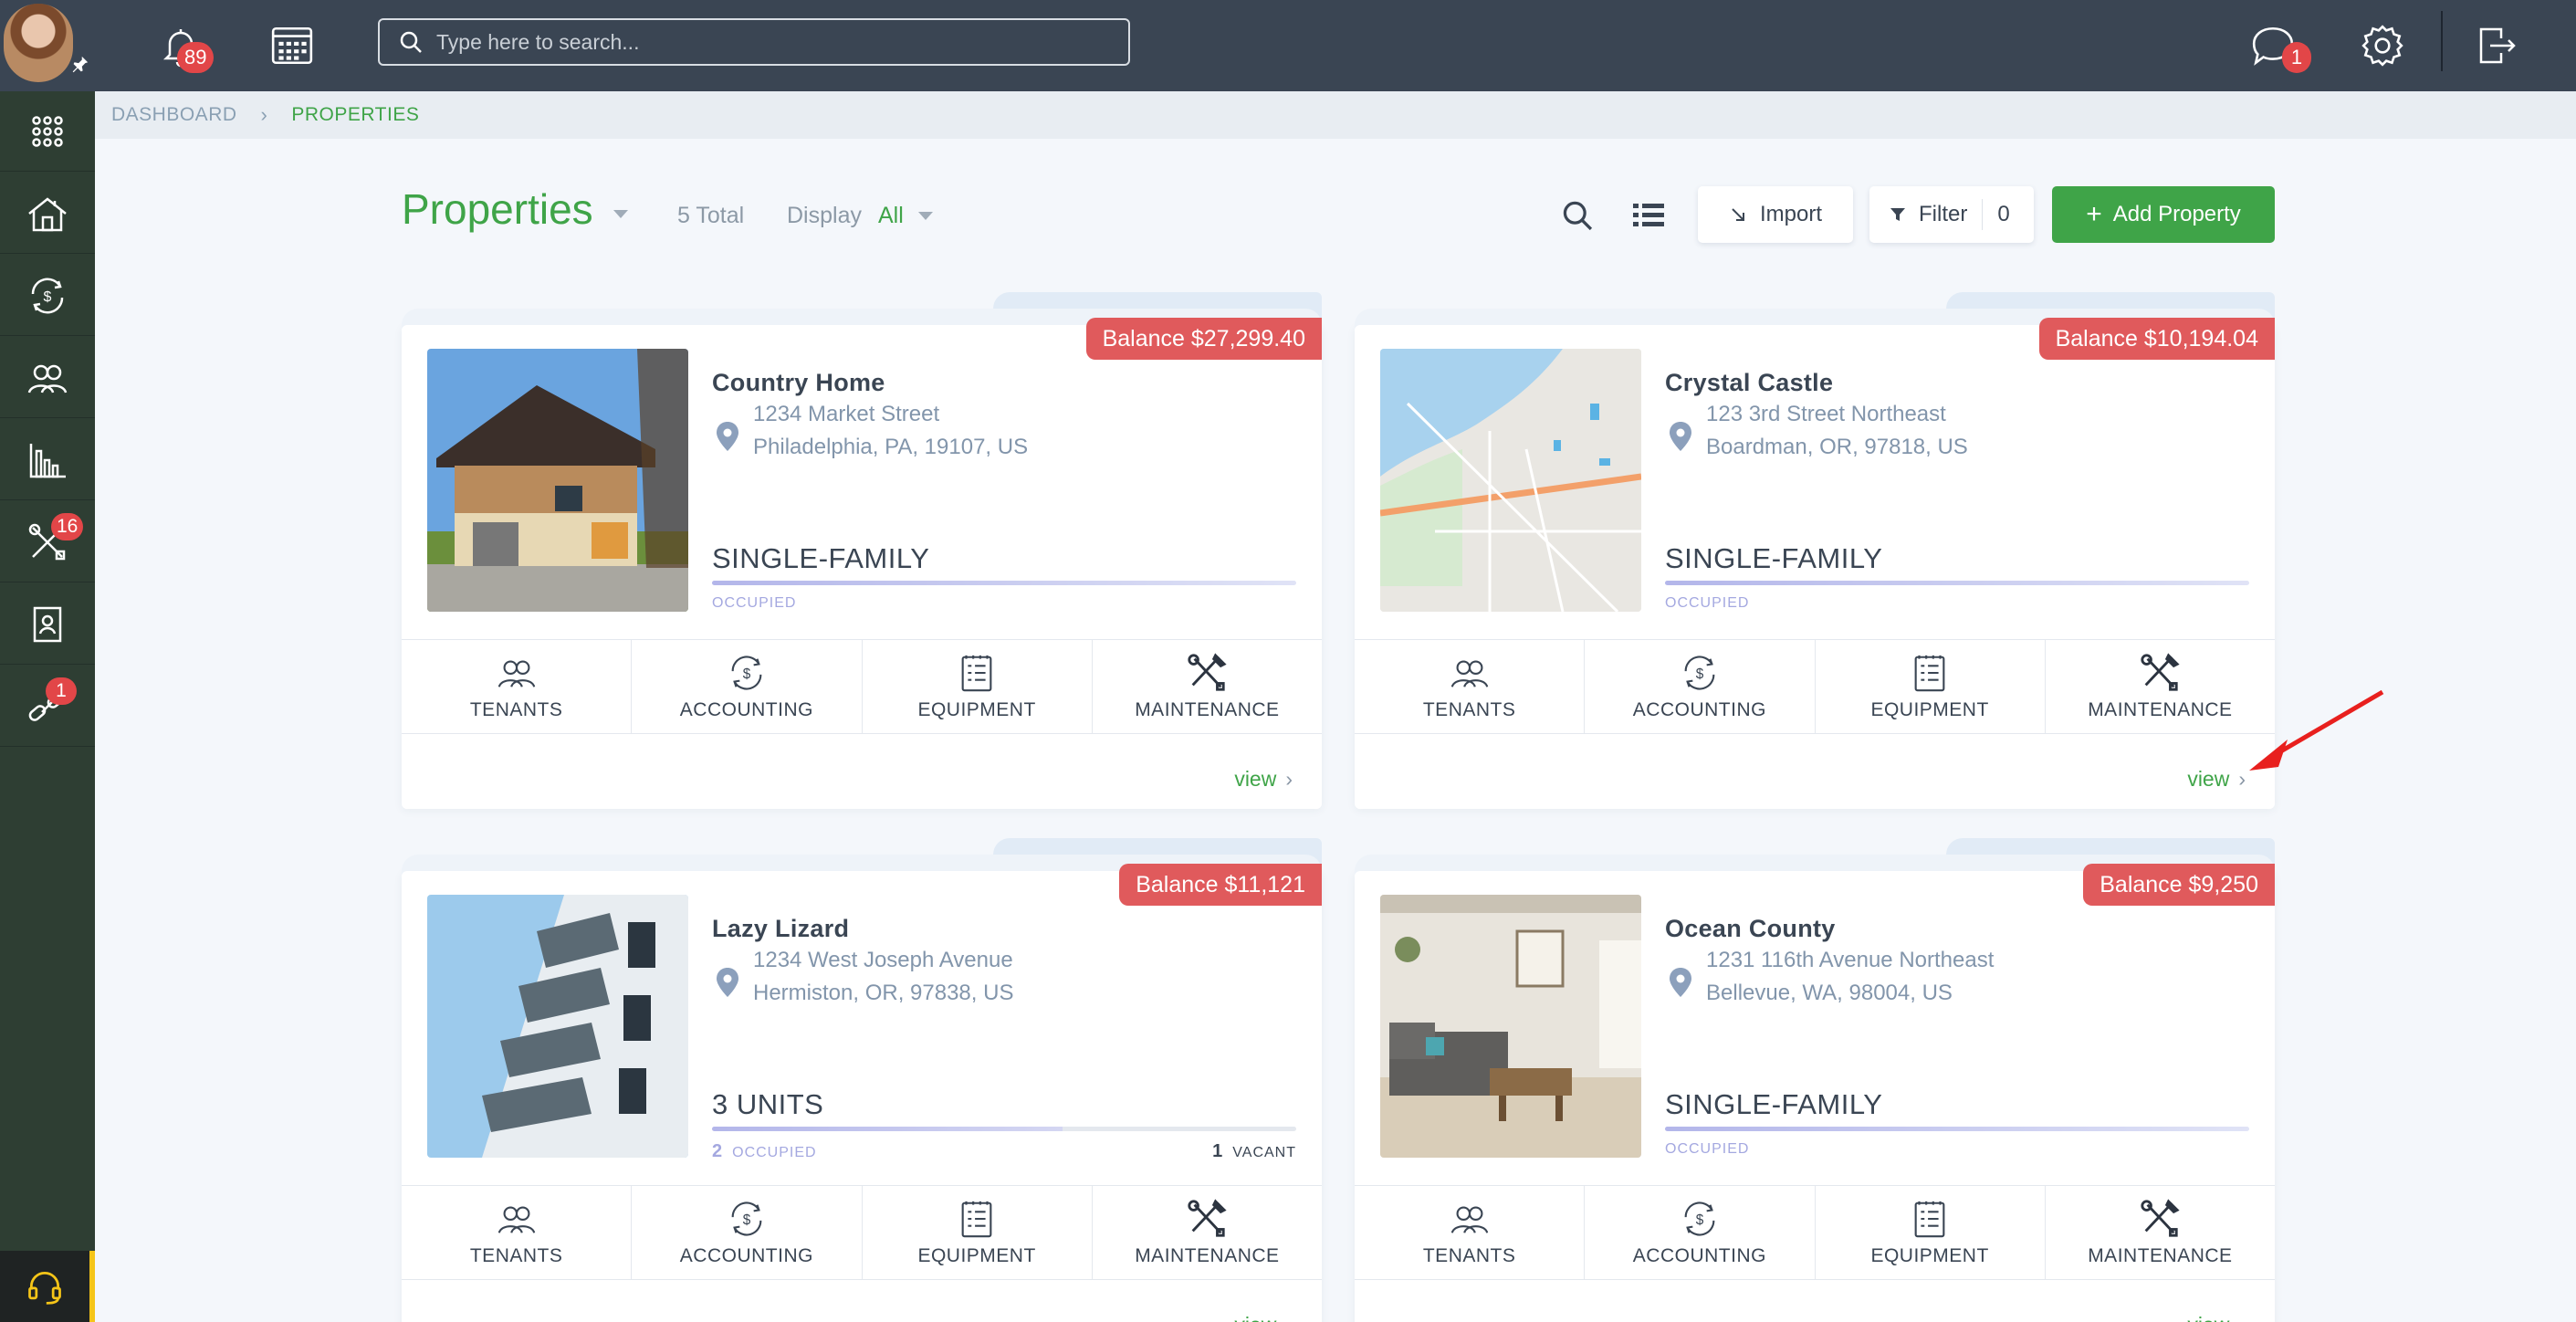  I want to click on user-avatar-area, so click(48, 45).